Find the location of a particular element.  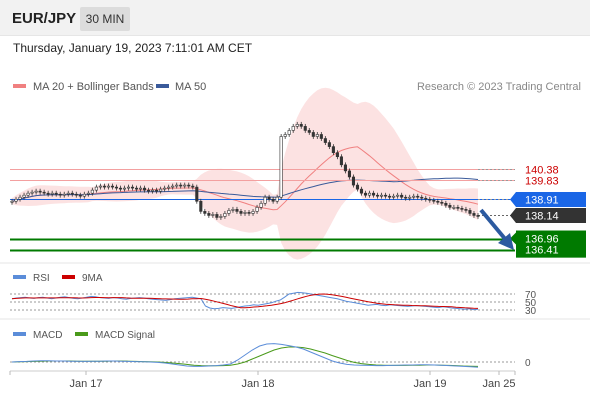

x-tick-label: Jan 25 is located at coordinates (498, 384).